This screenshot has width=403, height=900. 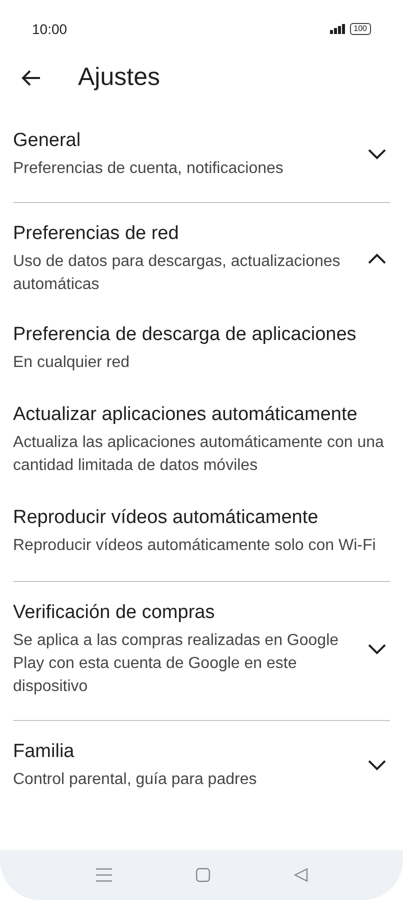 I want to click on page-title: Ajustes, so click(x=119, y=77).